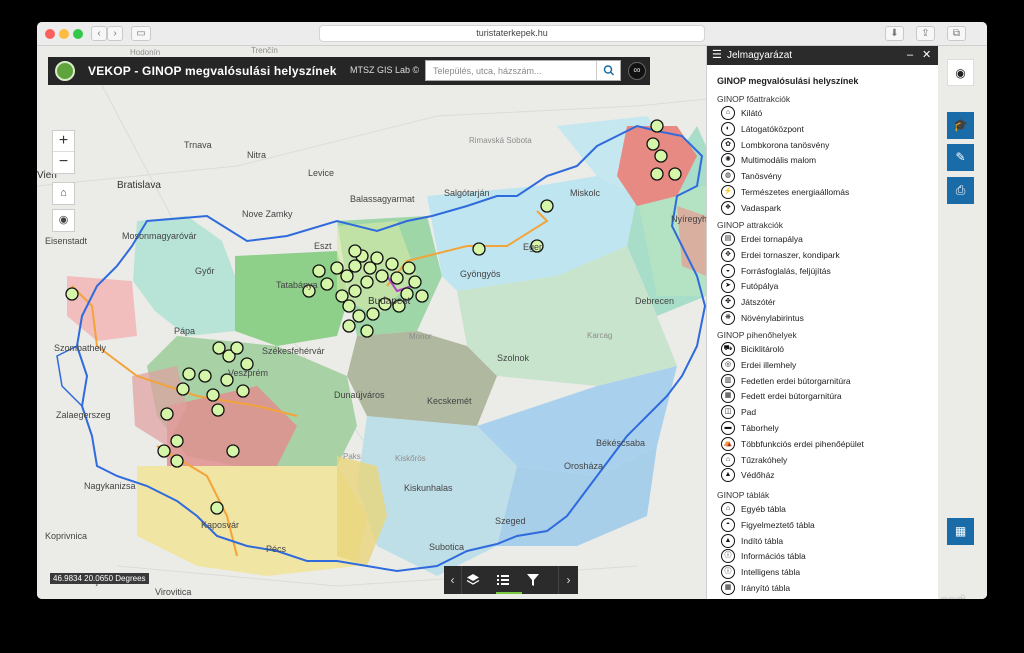 The image size is (1024, 653). I want to click on search-button, so click(608, 70).